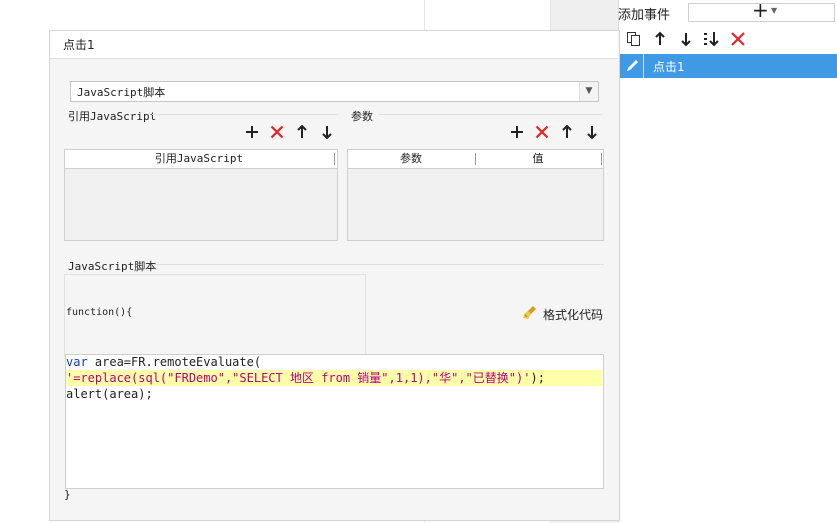 The height and width of the screenshot is (523, 837). Describe the element at coordinates (327, 134) in the screenshot. I see `move-down-ref-js-button` at that location.